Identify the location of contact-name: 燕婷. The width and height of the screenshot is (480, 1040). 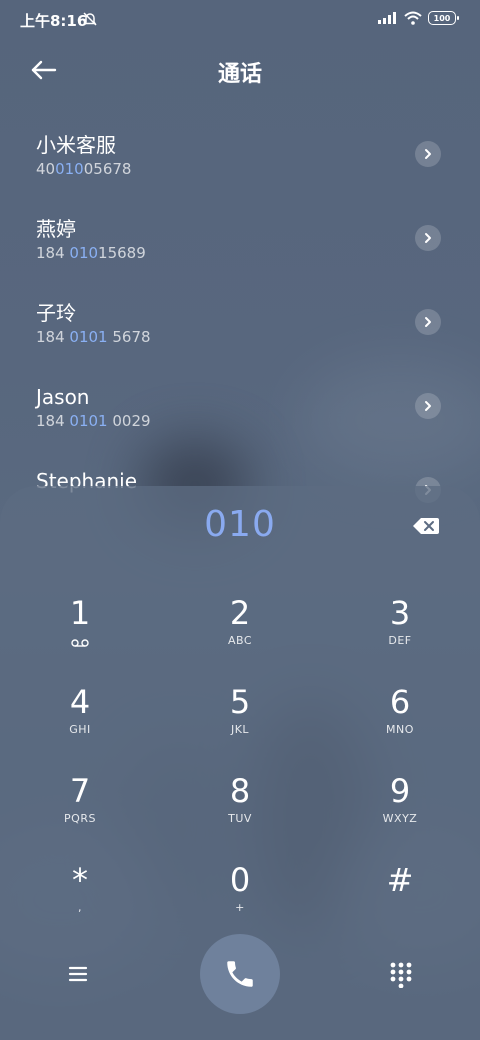
(56, 229).